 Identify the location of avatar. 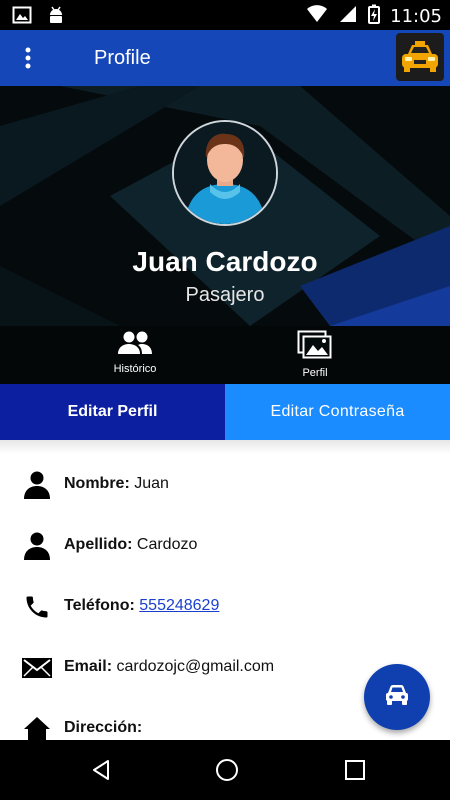
(225, 173).